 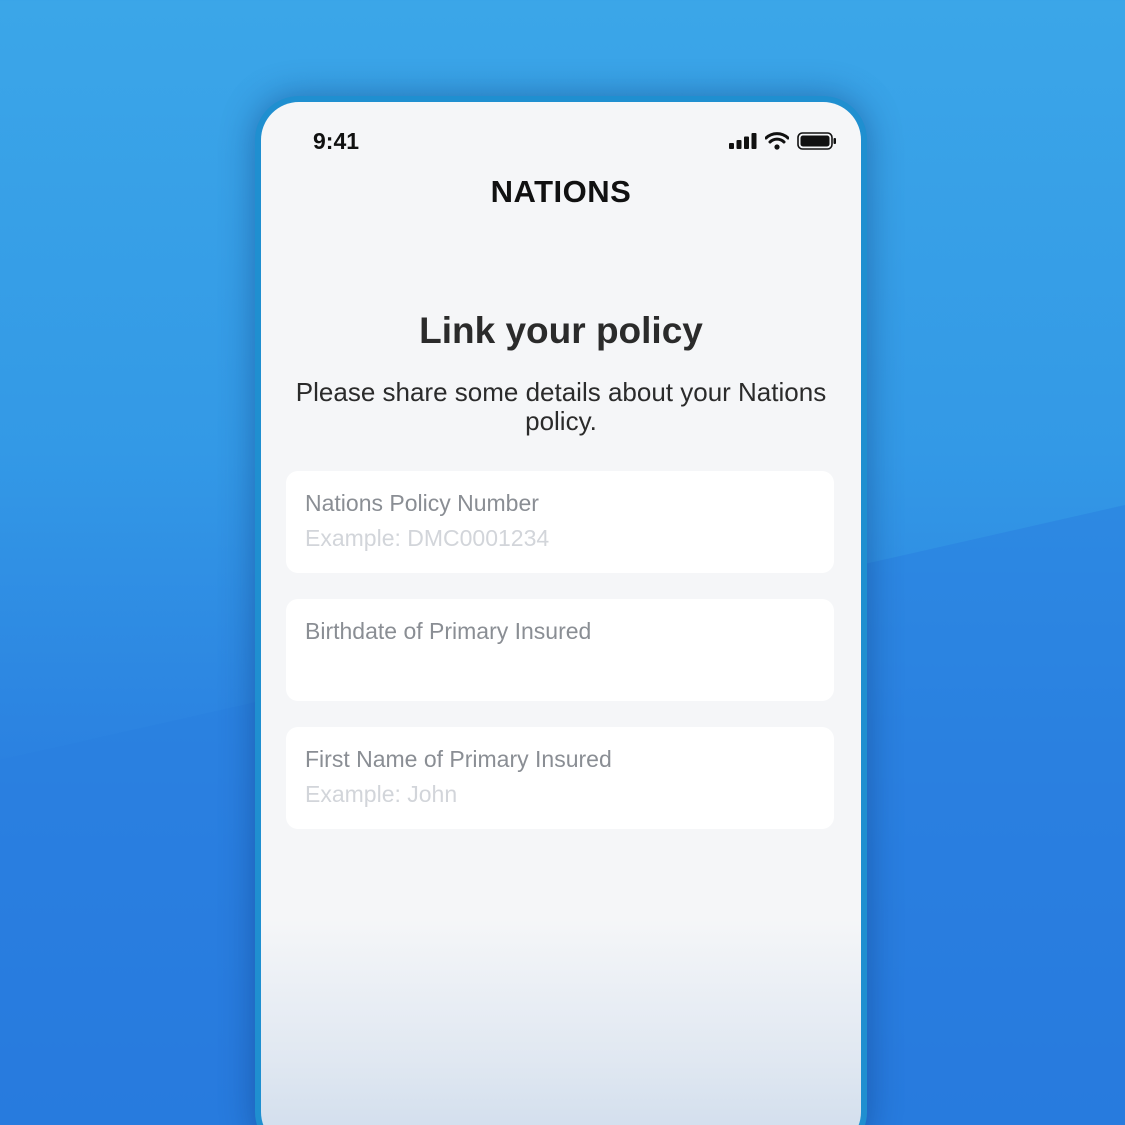 What do you see at coordinates (336, 141) in the screenshot?
I see `status-bar-time: 9:41` at bounding box center [336, 141].